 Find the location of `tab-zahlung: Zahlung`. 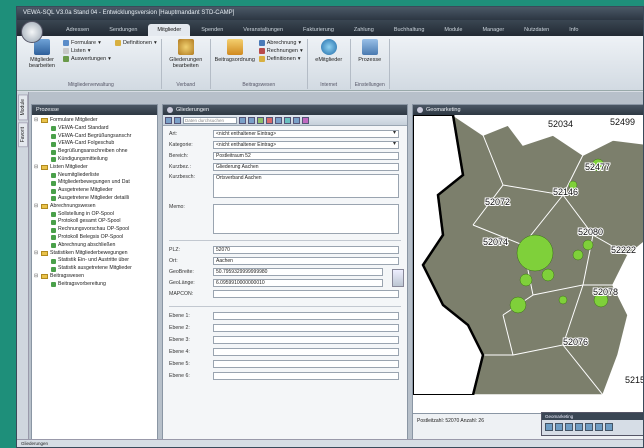

tab-zahlung: Zahlung is located at coordinates (364, 30).